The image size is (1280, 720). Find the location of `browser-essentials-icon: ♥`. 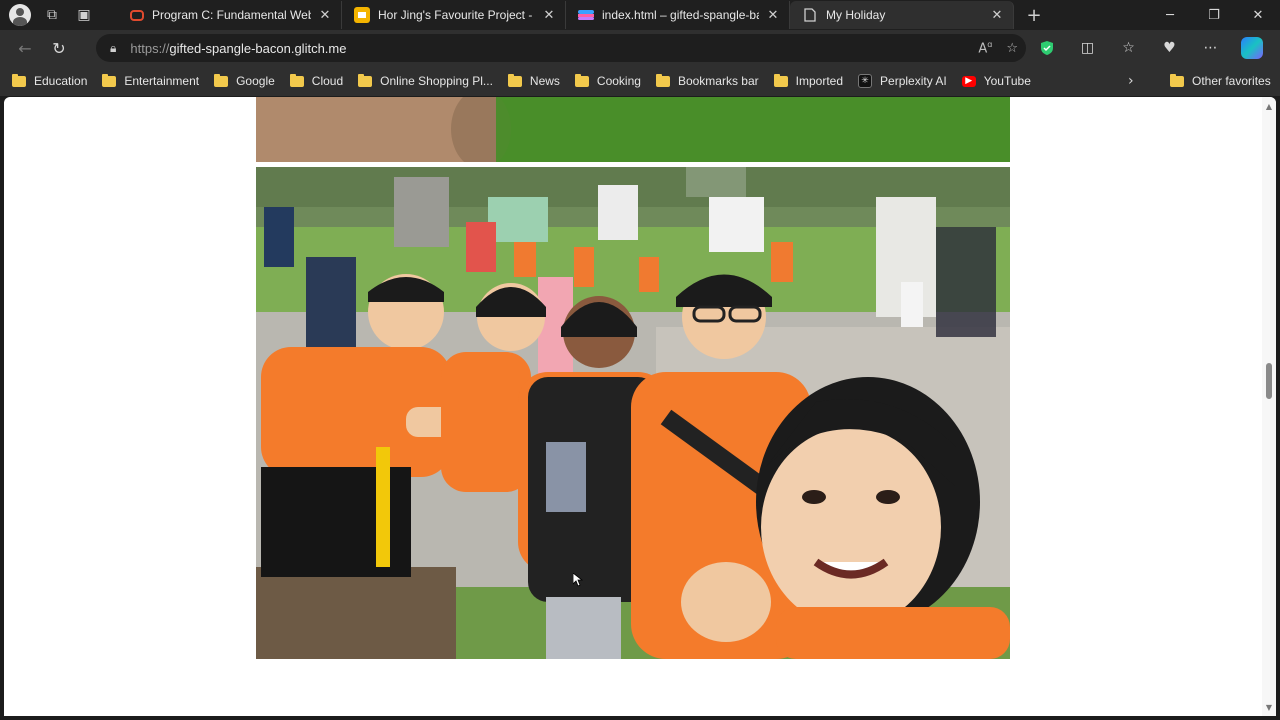

browser-essentials-icon: ♥ is located at coordinates (1169, 48).